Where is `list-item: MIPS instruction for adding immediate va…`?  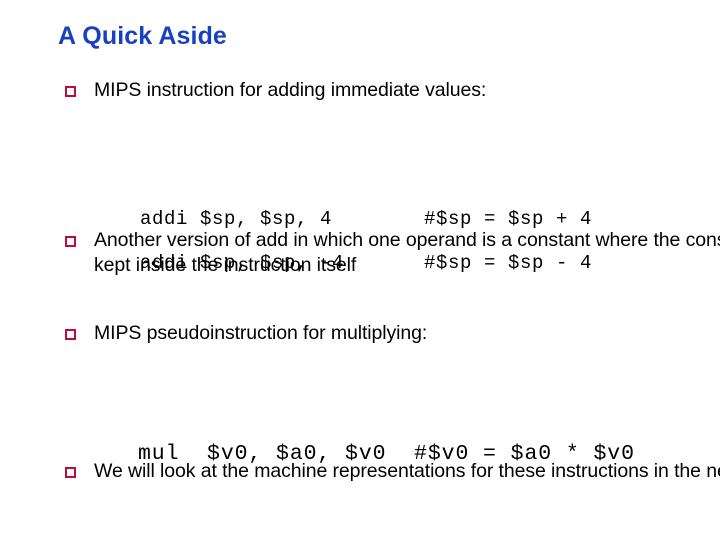
list-item: MIPS instruction for adding immediate va… is located at coordinates (360, 90).